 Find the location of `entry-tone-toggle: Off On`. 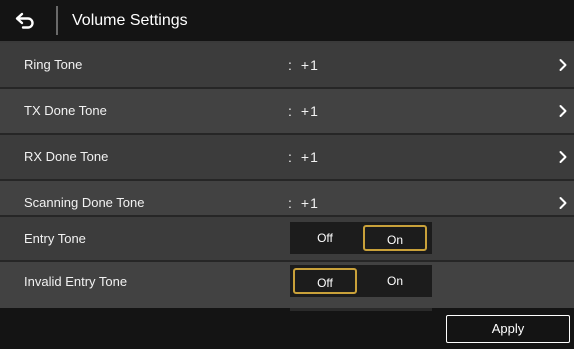

entry-tone-toggle: Off On is located at coordinates (361, 238).